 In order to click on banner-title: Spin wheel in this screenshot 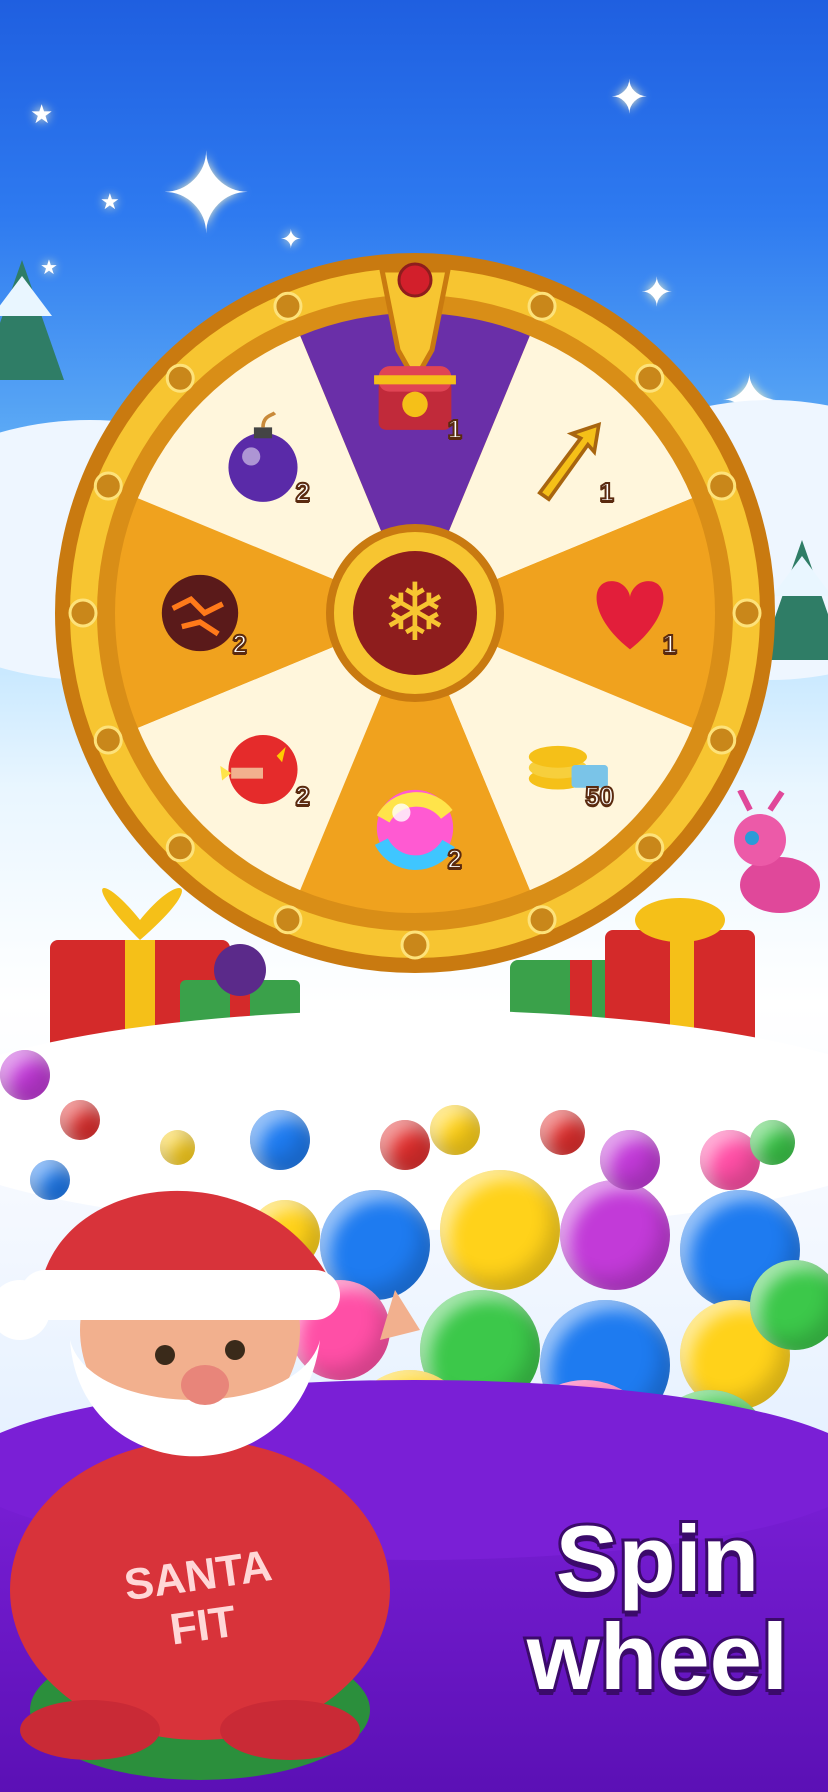, I will do `click(657, 1607)`.